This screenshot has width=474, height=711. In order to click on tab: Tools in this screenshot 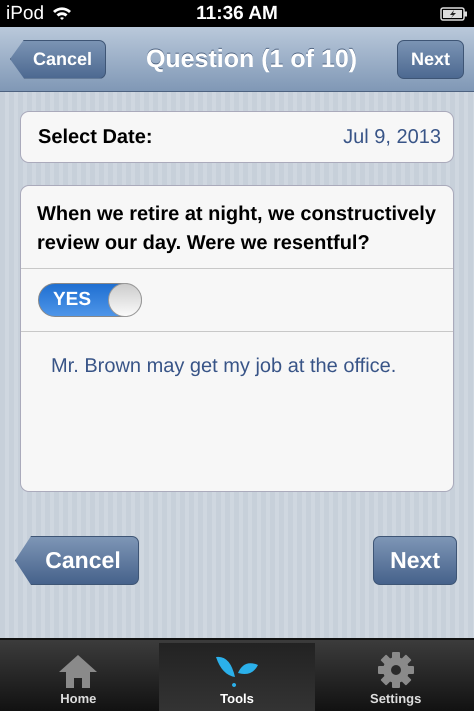, I will do `click(237, 677)`.